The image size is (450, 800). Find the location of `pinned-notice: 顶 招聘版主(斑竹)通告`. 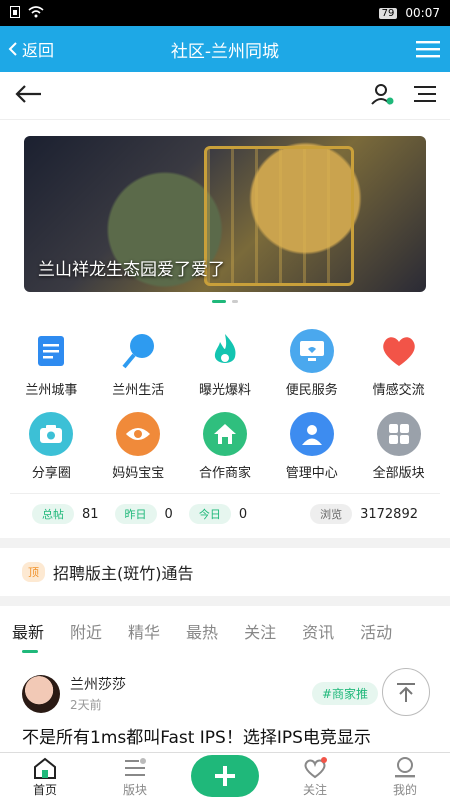

pinned-notice: 顶 招聘版主(斑竹)通告 is located at coordinates (225, 572).